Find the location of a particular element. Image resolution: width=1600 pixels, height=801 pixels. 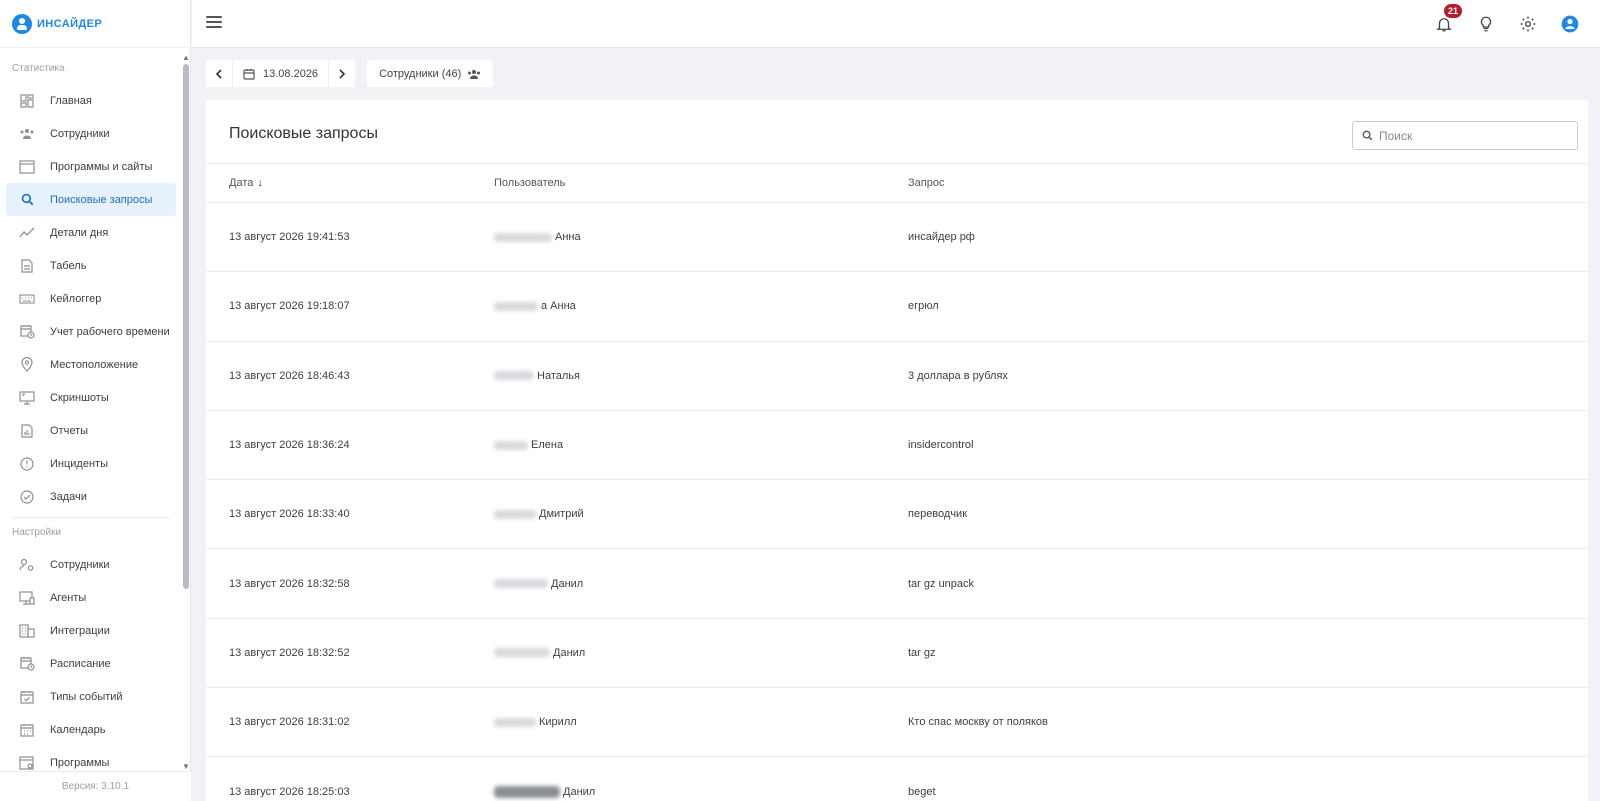

cell-user: Дмитрий is located at coordinates (539, 514).